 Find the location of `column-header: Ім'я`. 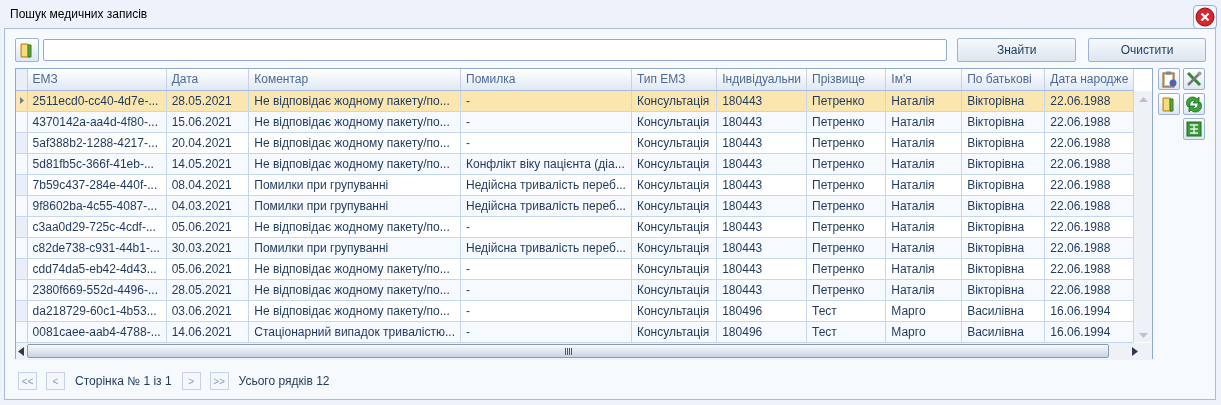

column-header: Ім'я is located at coordinates (923, 79).